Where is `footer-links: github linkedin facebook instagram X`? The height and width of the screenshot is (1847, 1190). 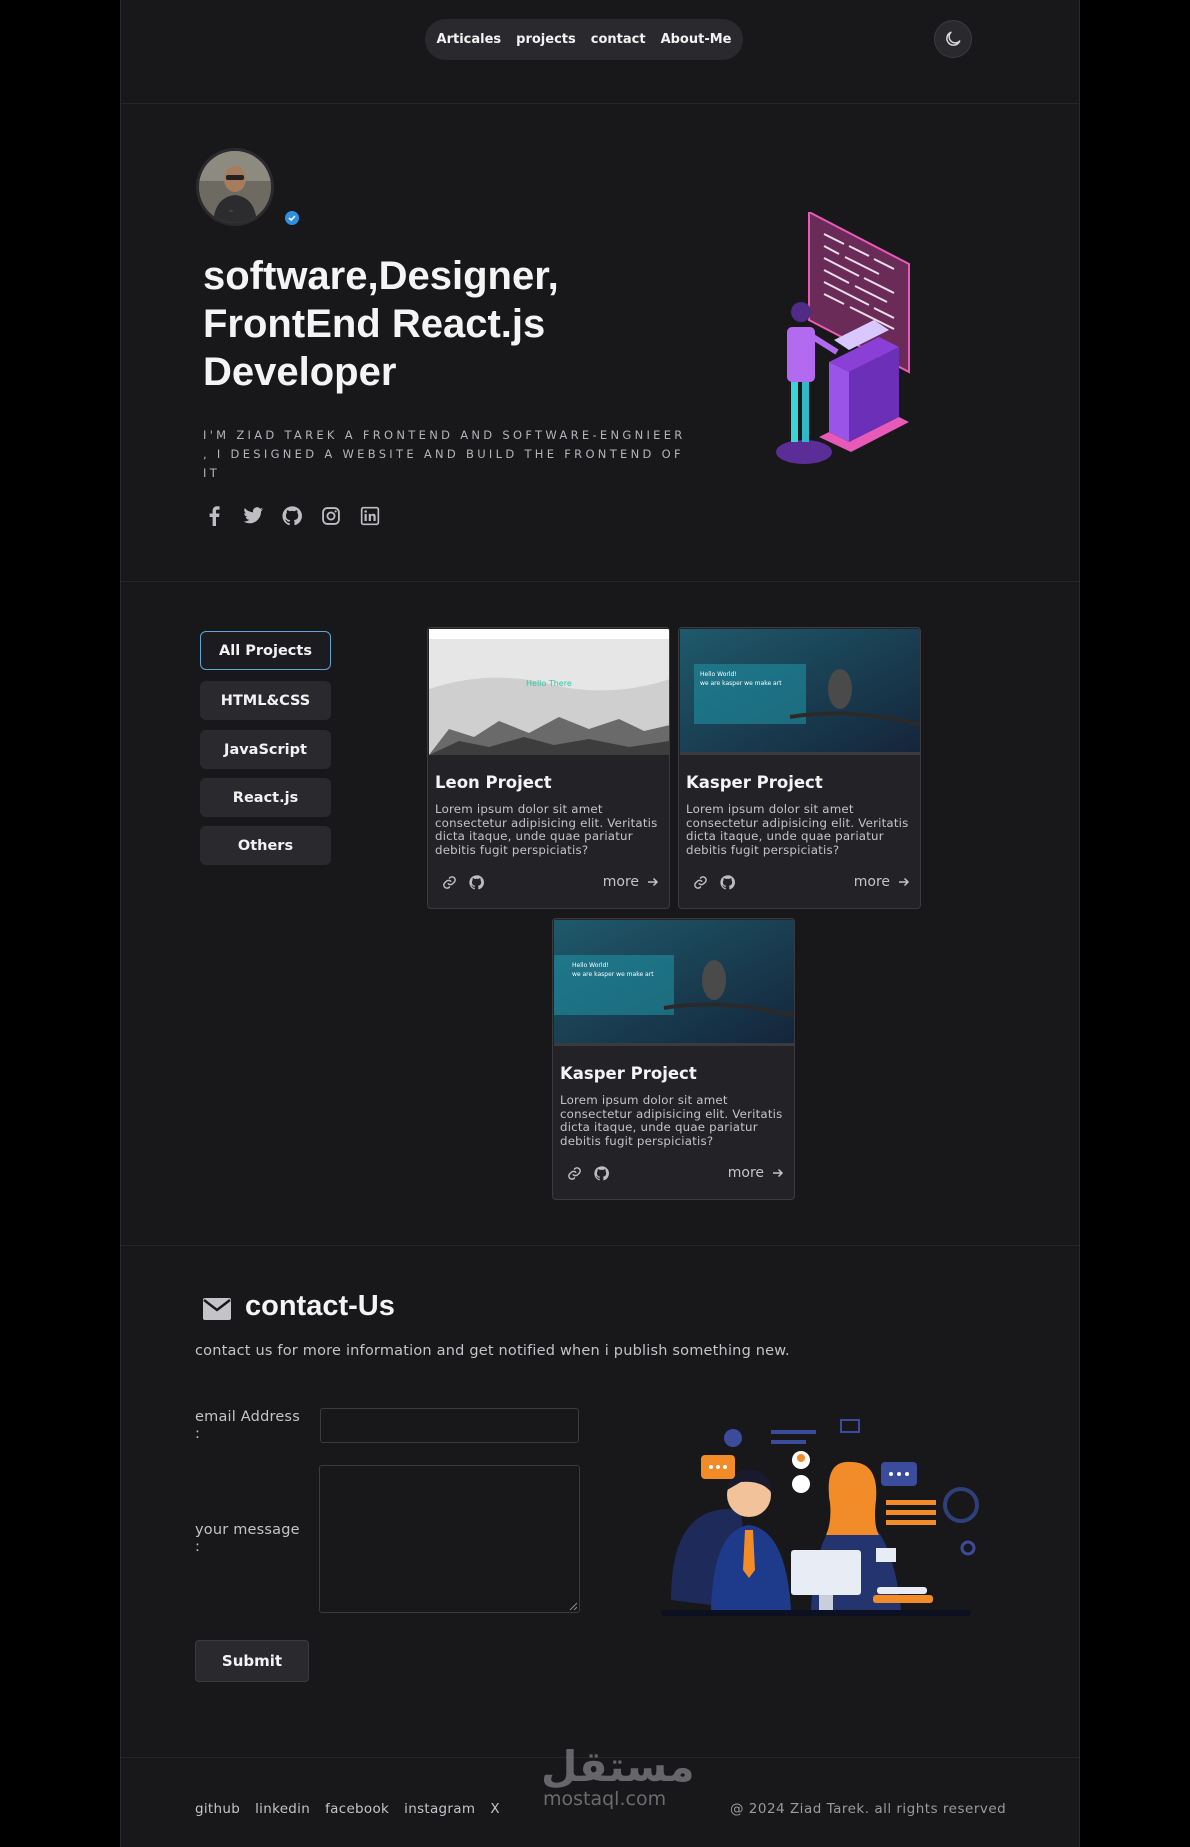 footer-links: github linkedin facebook instagram X is located at coordinates (347, 1809).